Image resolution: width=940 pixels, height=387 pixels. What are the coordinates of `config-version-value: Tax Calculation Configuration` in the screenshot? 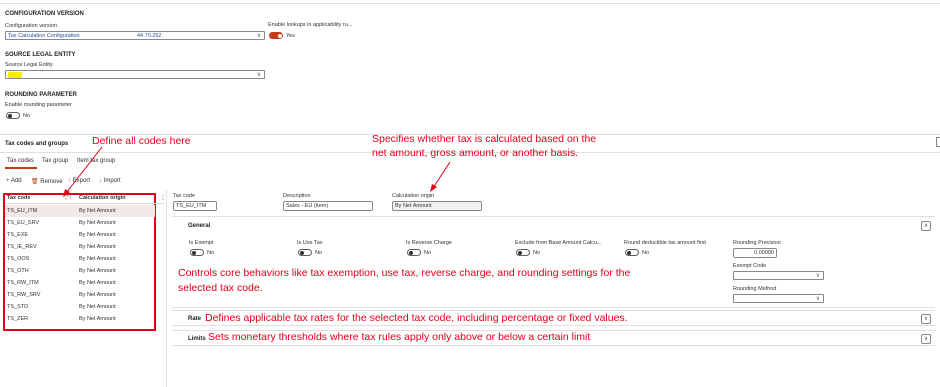 It's located at (44, 36).